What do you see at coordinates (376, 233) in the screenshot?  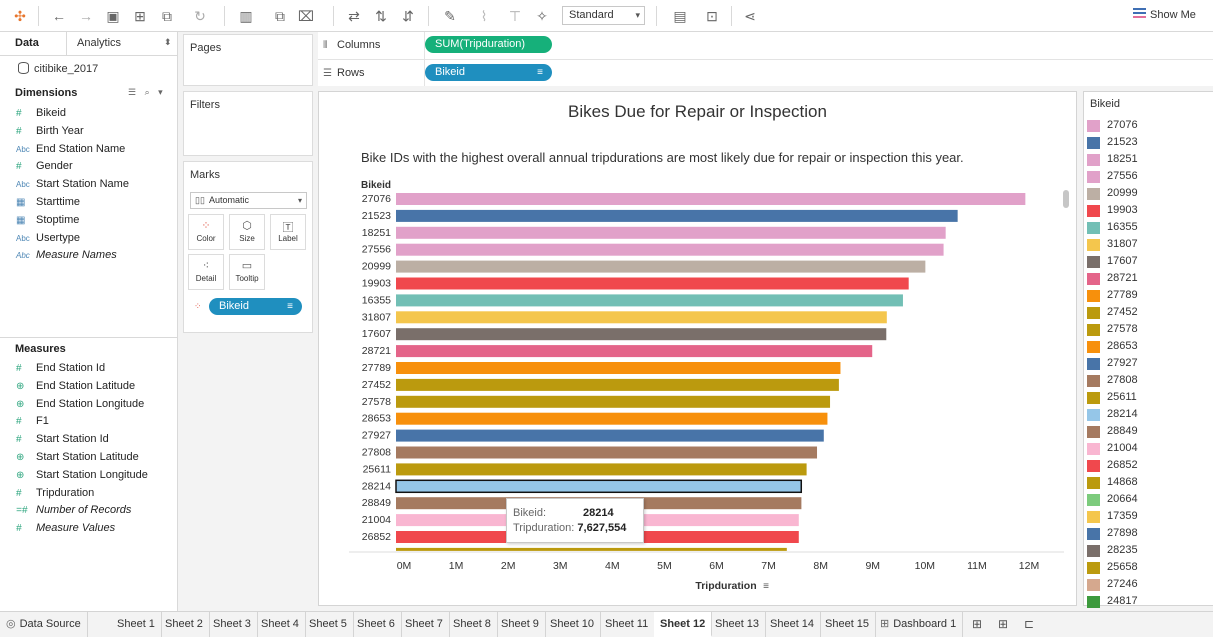 I see `row-label: 18251` at bounding box center [376, 233].